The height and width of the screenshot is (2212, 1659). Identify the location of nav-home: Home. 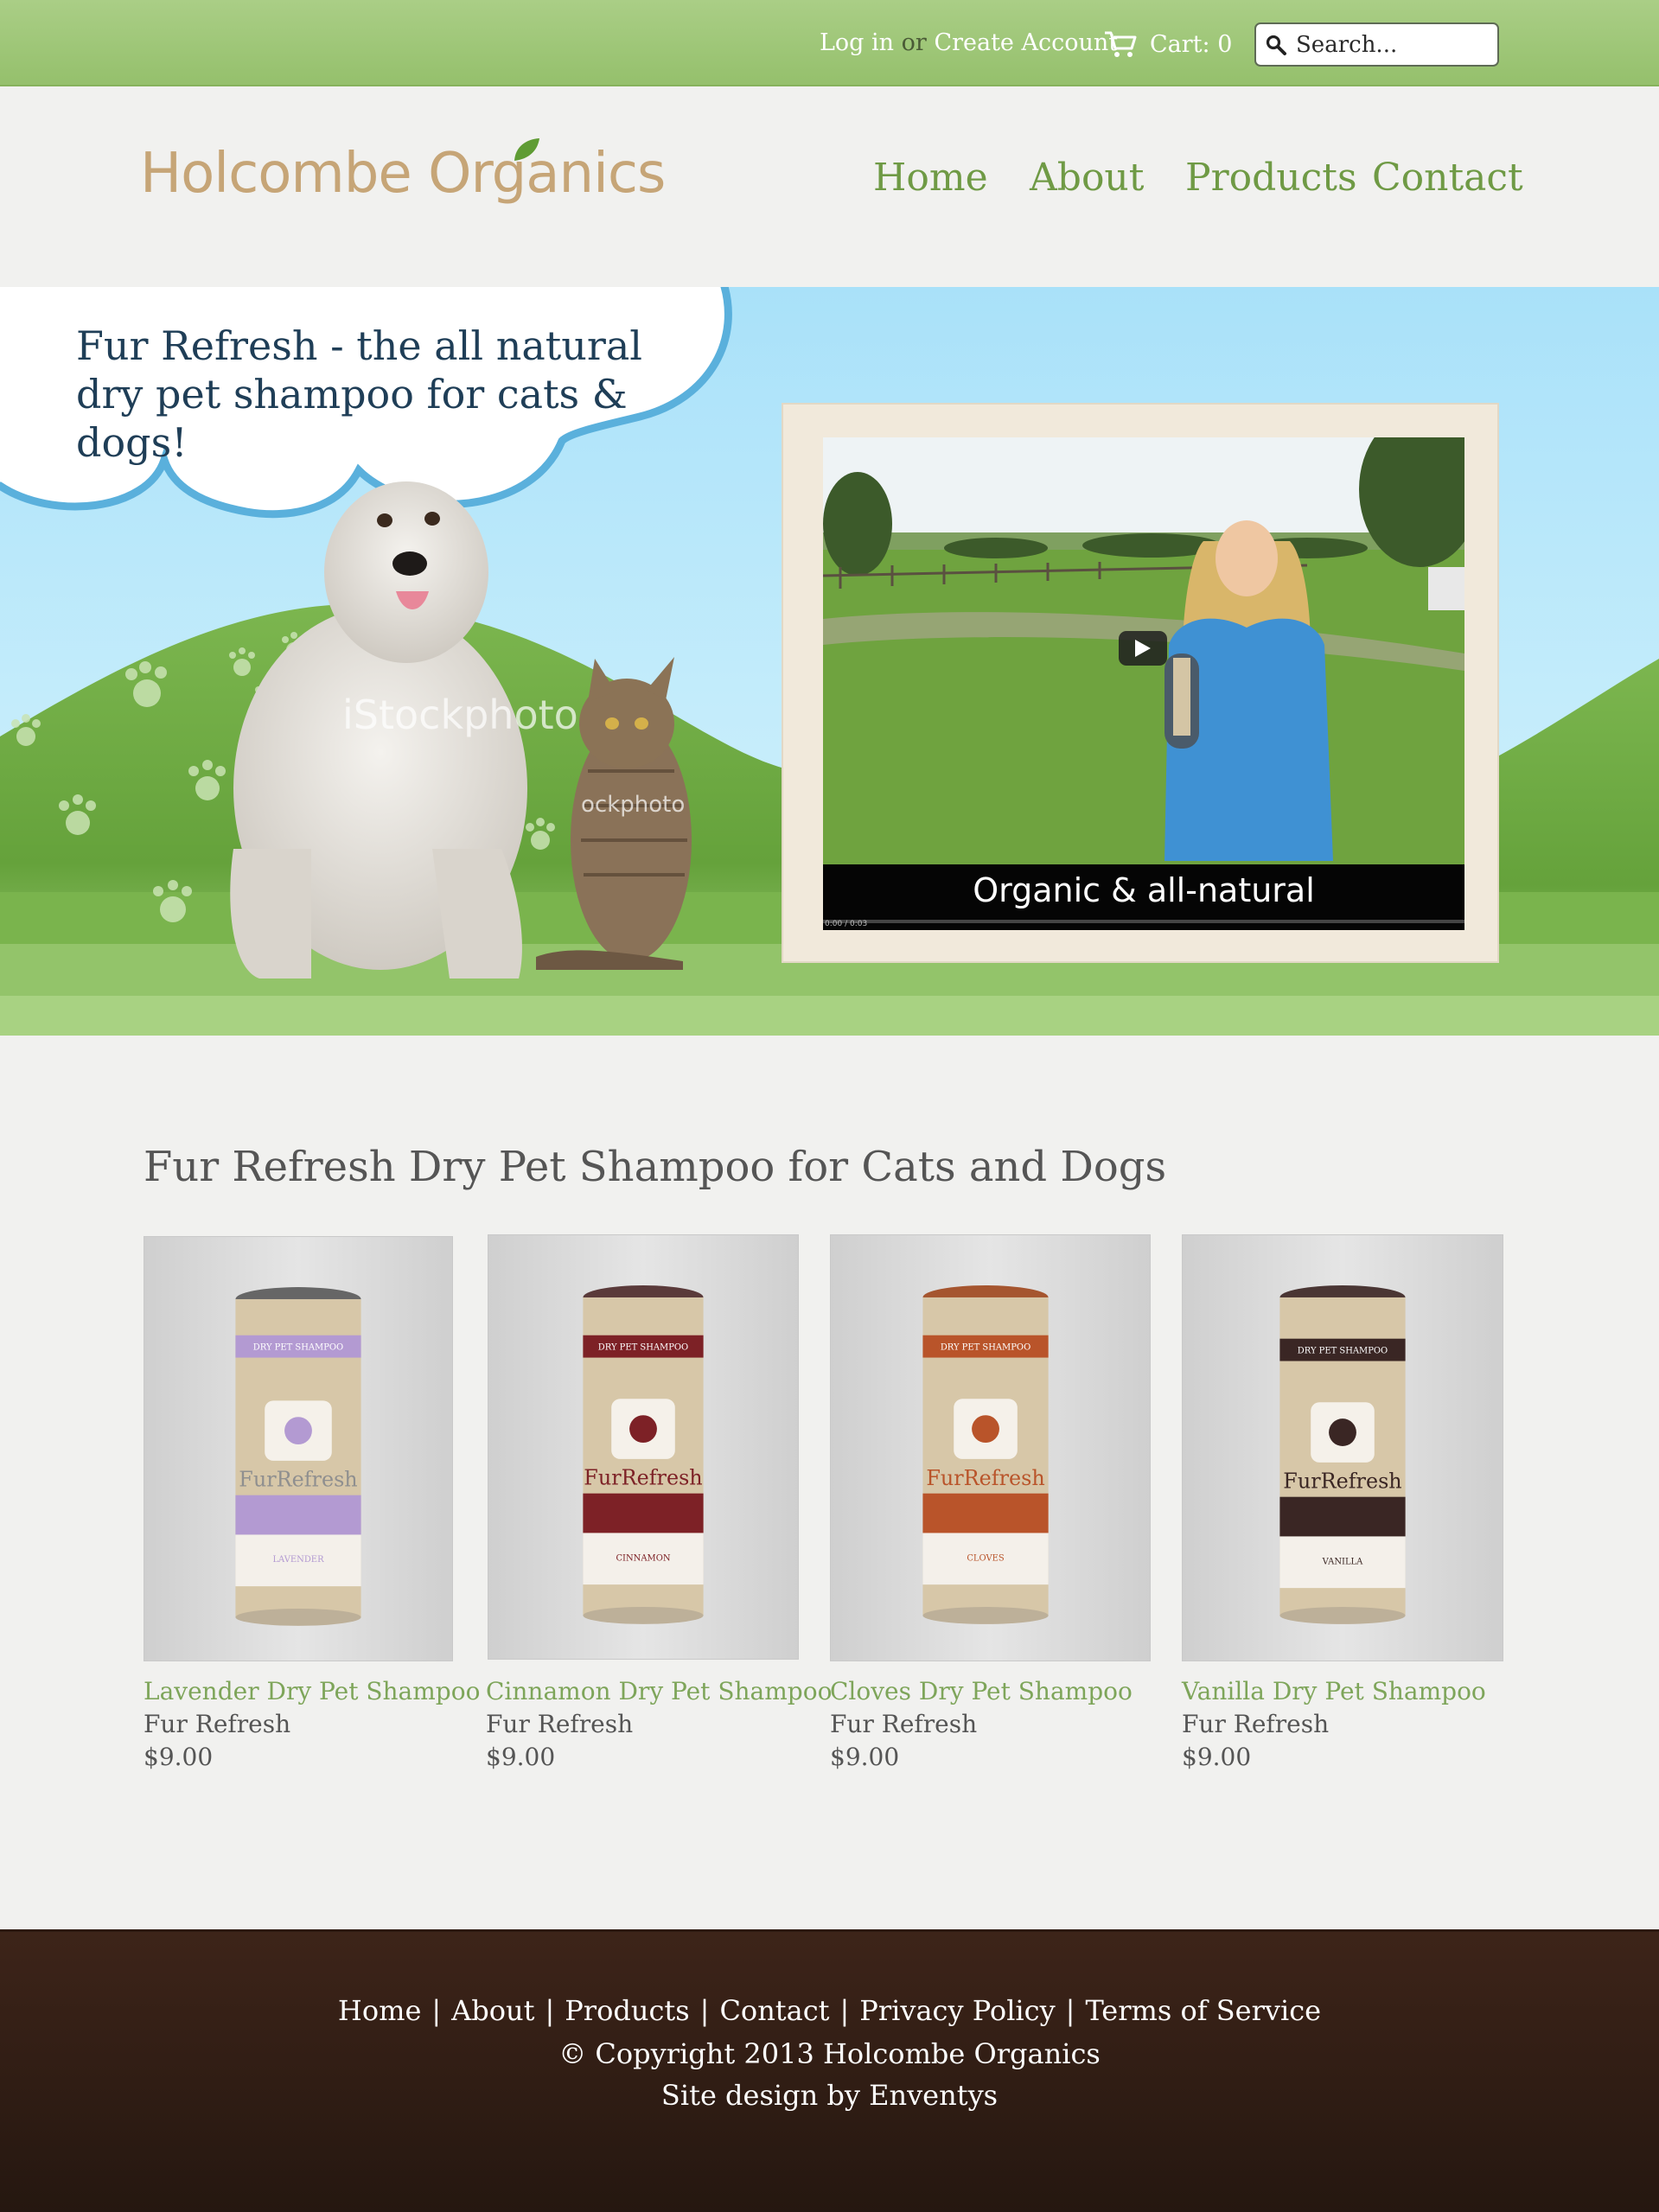
(930, 178).